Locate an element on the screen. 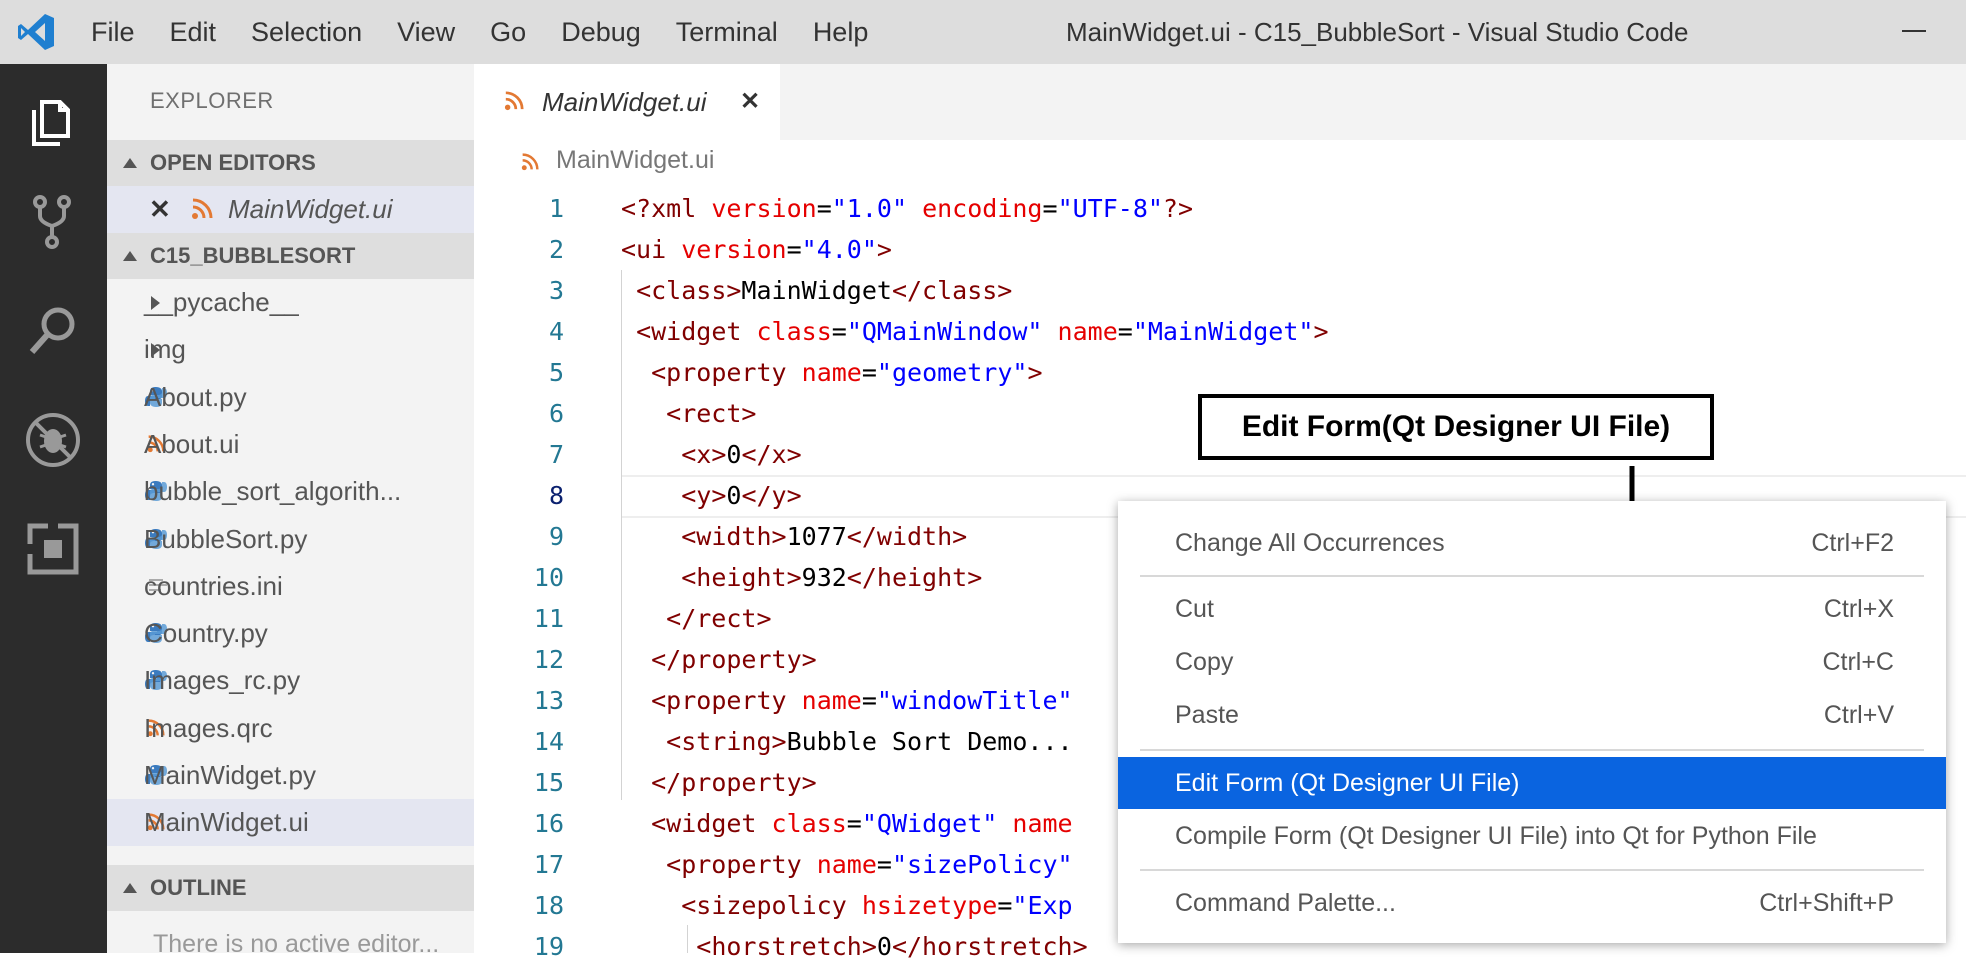  file-item: MainWidget.py is located at coordinates (290, 775).